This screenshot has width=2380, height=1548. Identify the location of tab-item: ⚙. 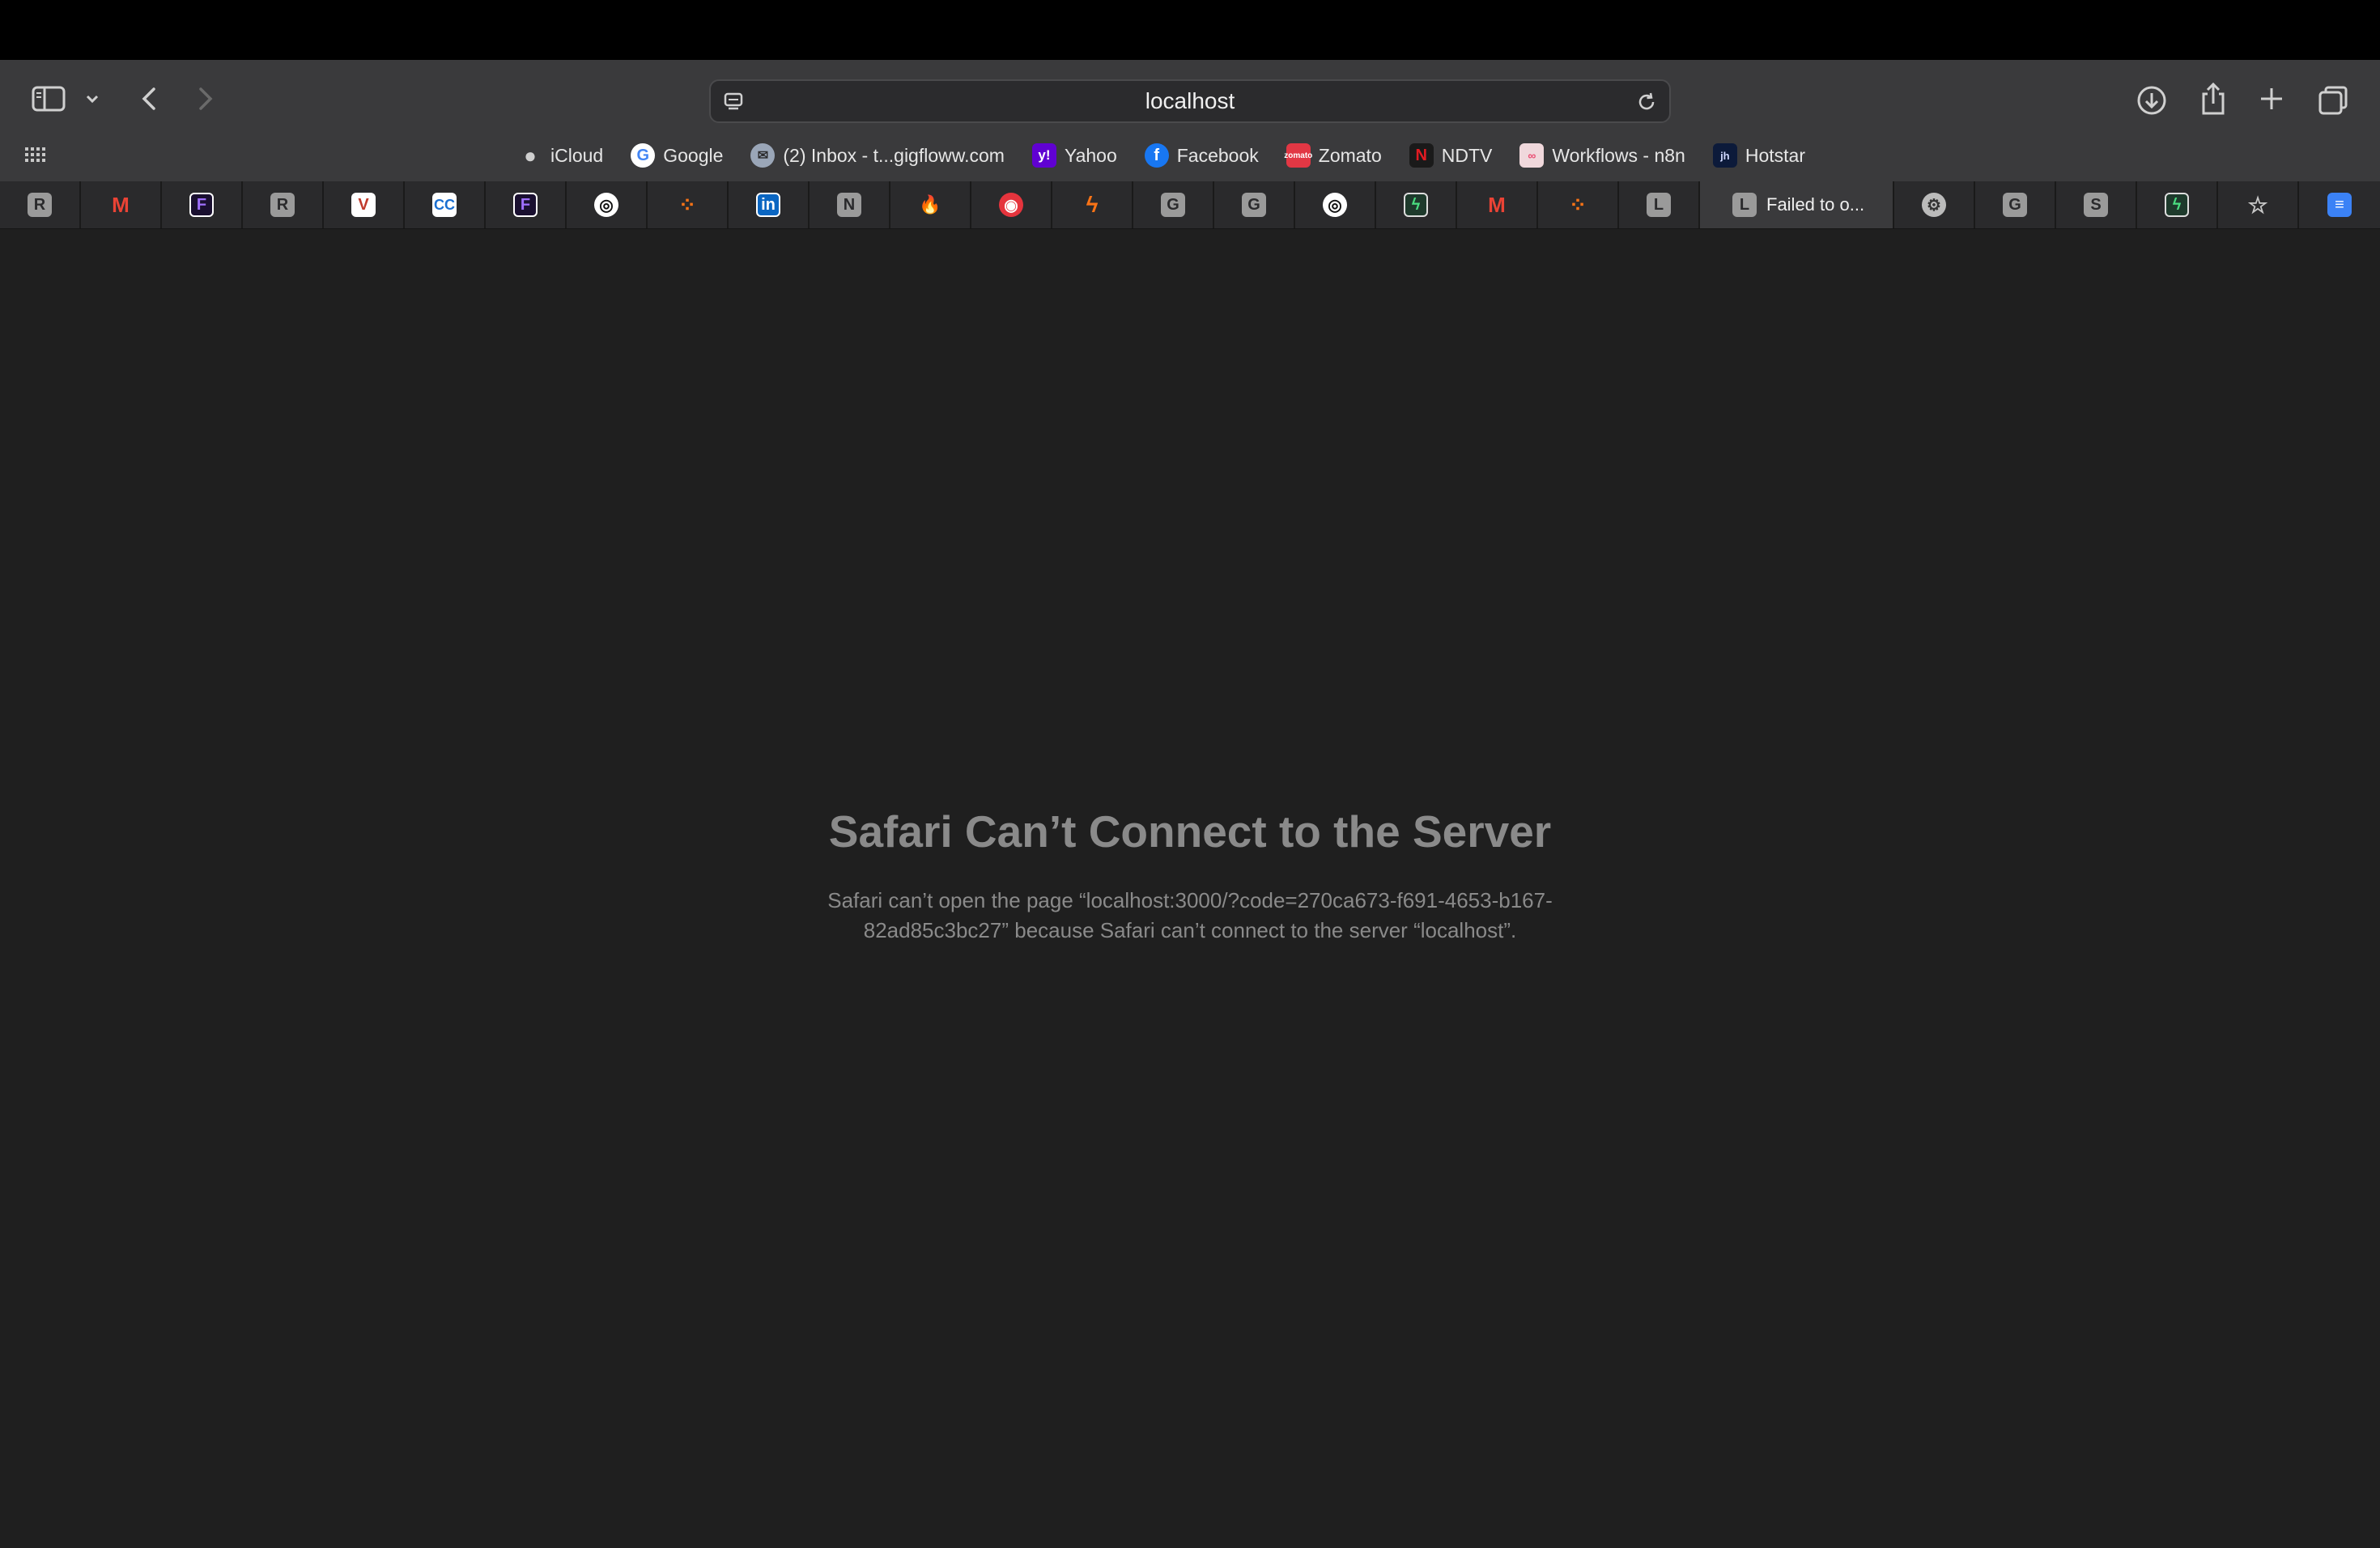
(1935, 205).